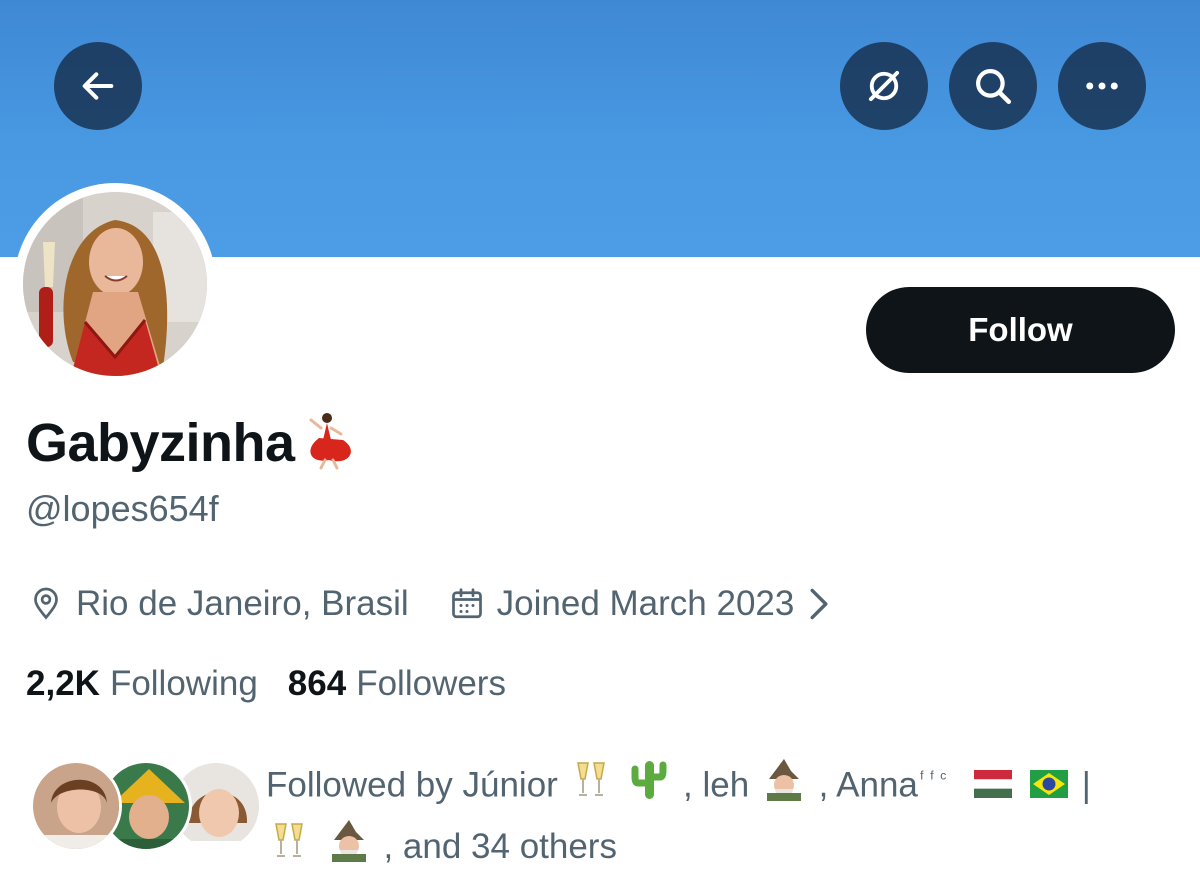 This screenshot has height=895, width=1200. What do you see at coordinates (122, 508) in the screenshot?
I see `profile-handle: @lopes654f` at bounding box center [122, 508].